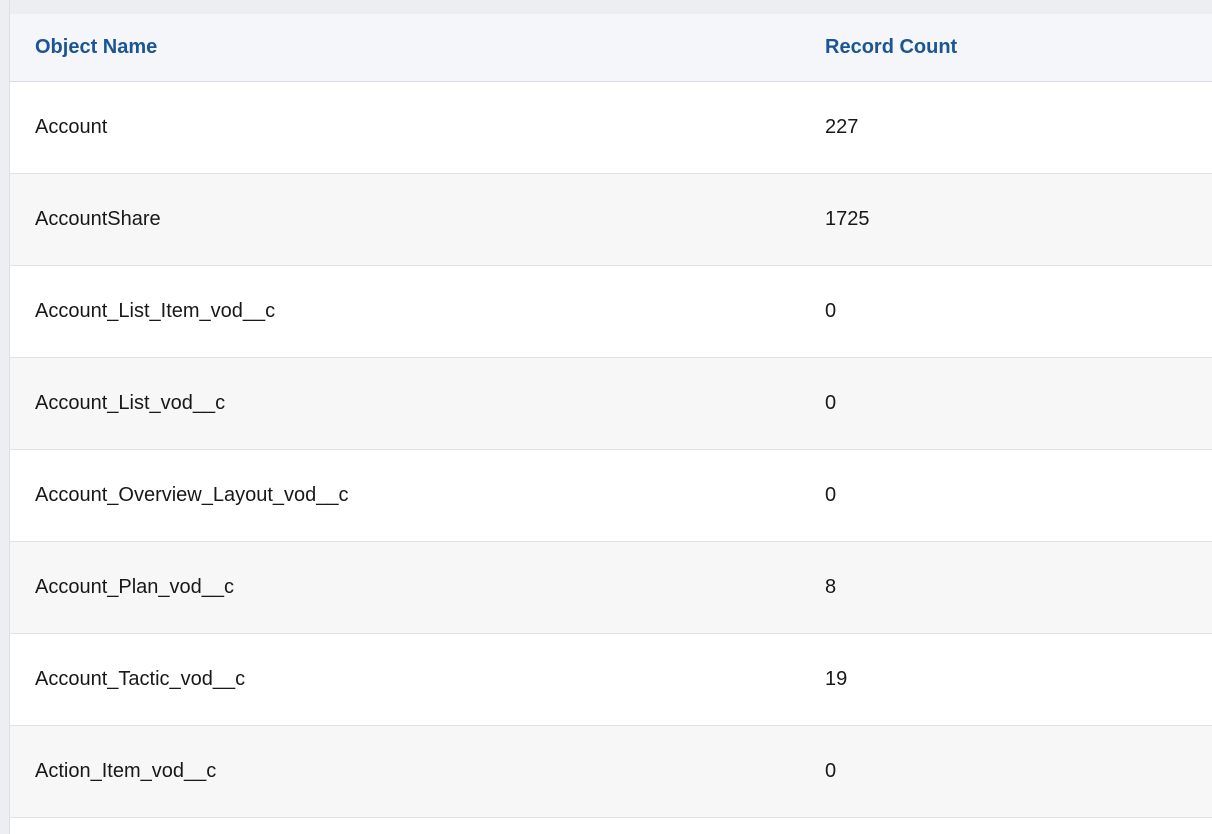  Describe the element at coordinates (405, 311) in the screenshot. I see `object-name-cell: Account_List_Item_vod__c` at that location.